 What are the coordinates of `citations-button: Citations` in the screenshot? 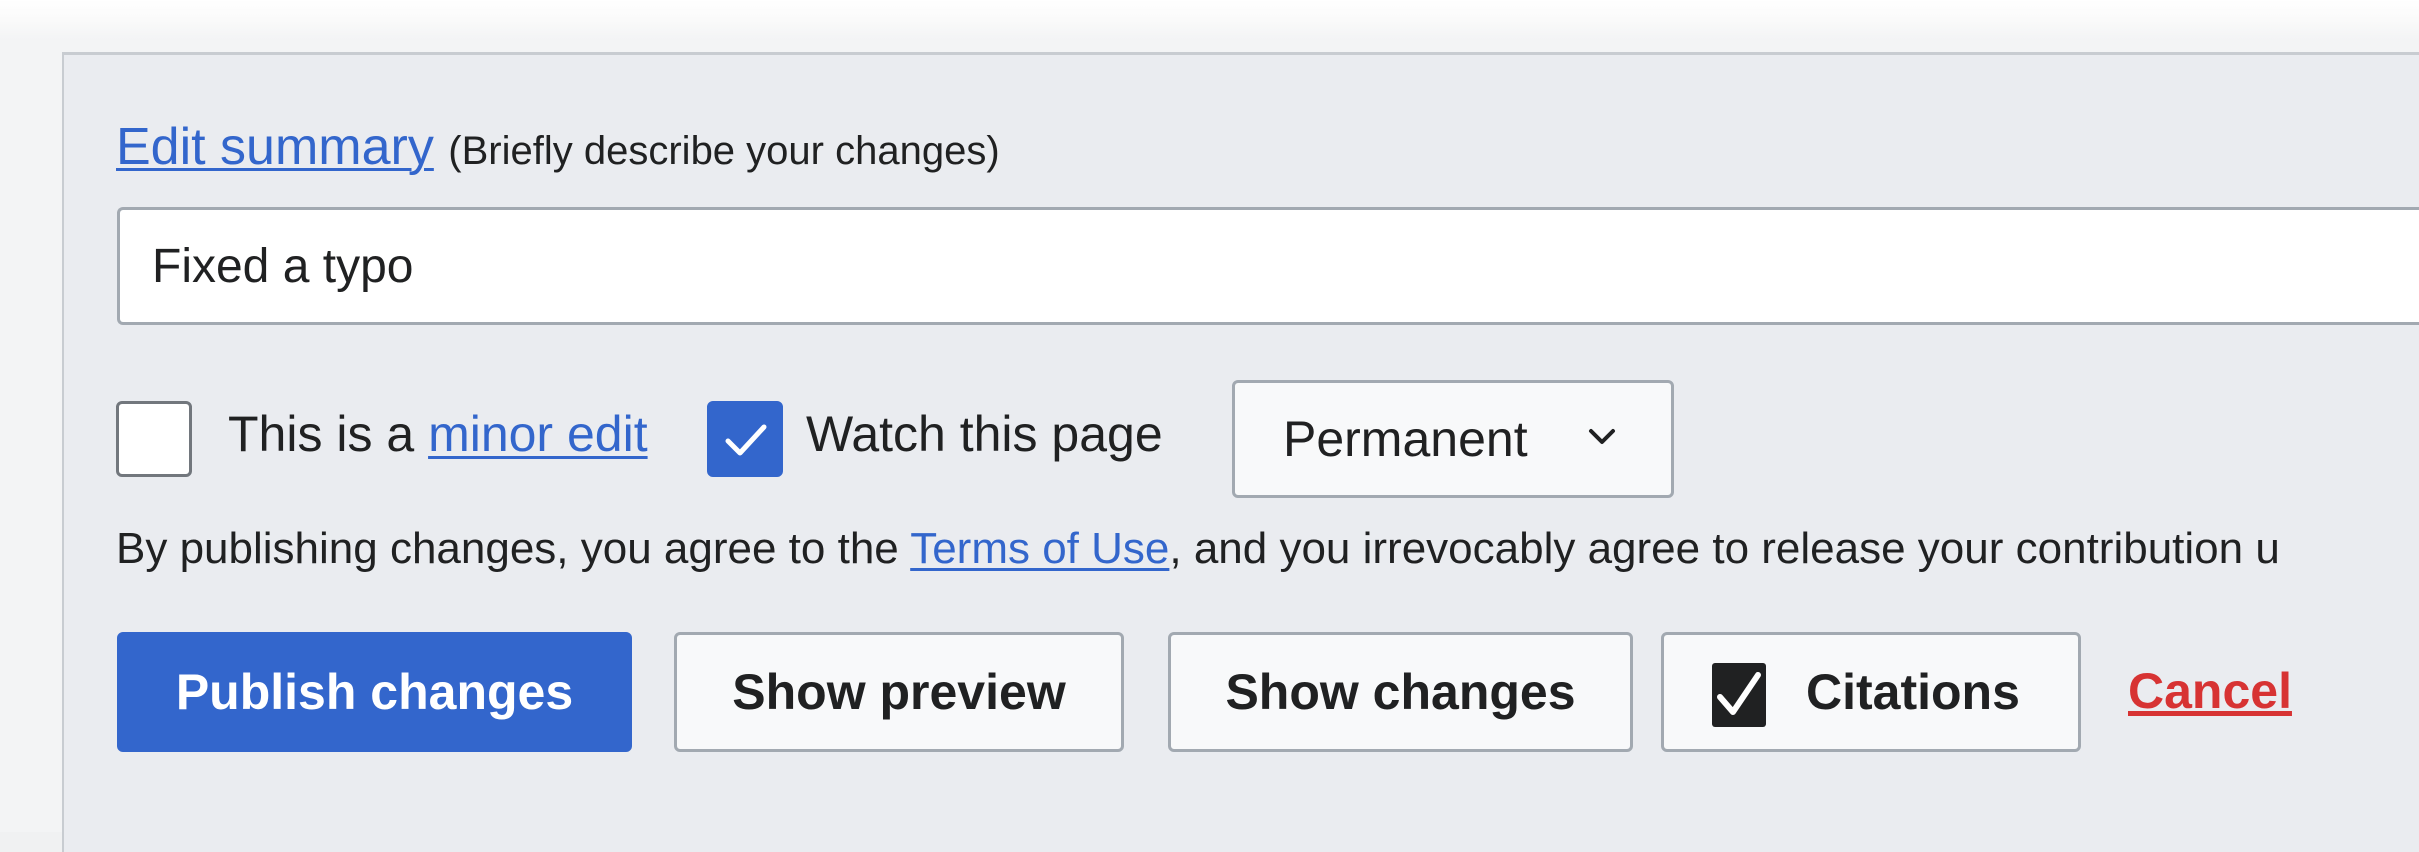 It's located at (1871, 692).